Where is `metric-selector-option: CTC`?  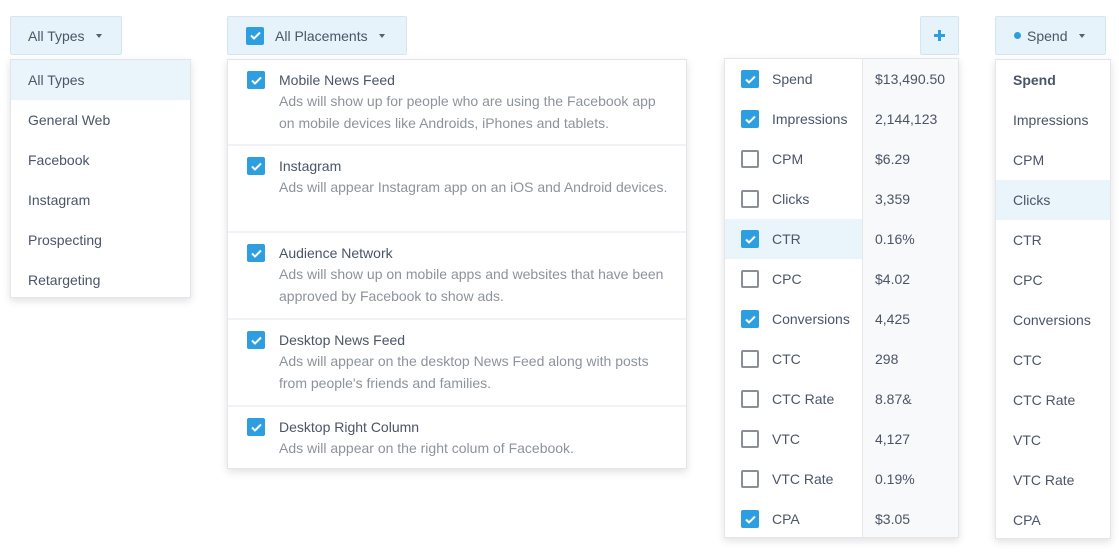
metric-selector-option: CTC is located at coordinates (1053, 360).